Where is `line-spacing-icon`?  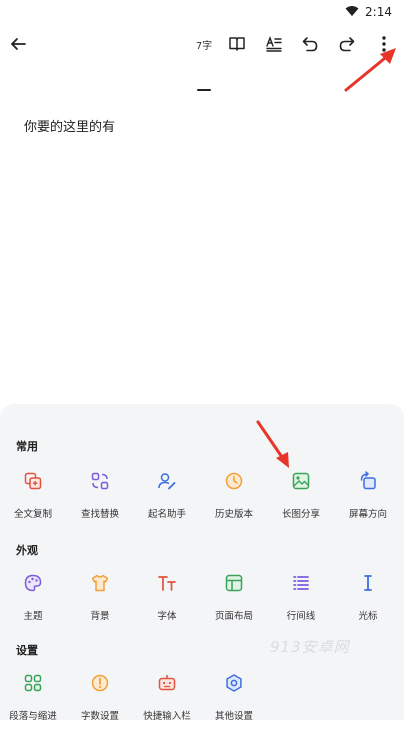
line-spacing-icon is located at coordinates (301, 583).